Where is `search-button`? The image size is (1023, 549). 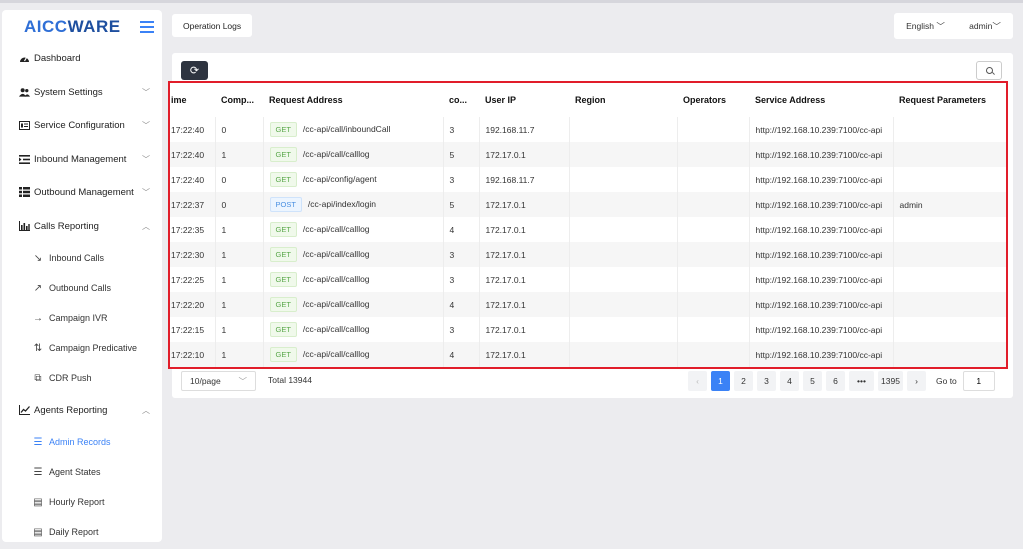
search-button is located at coordinates (989, 70).